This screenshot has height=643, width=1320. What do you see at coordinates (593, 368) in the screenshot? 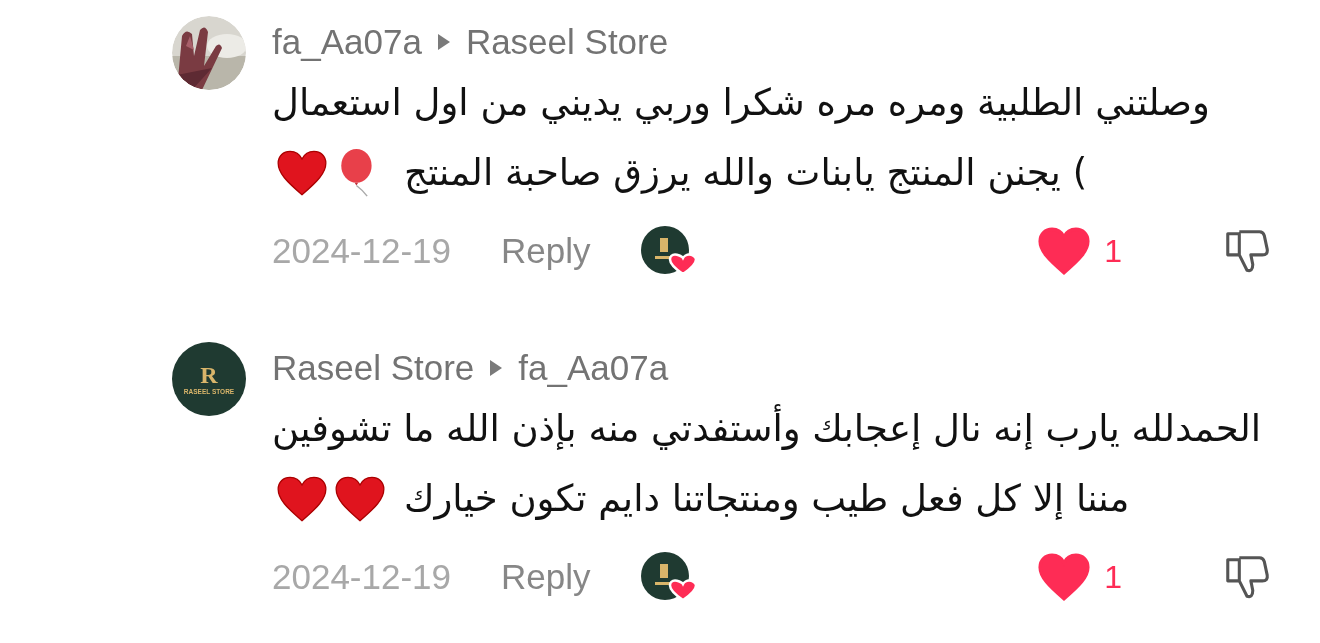
I see `reply-to-name: fa_Aa07a` at bounding box center [593, 368].